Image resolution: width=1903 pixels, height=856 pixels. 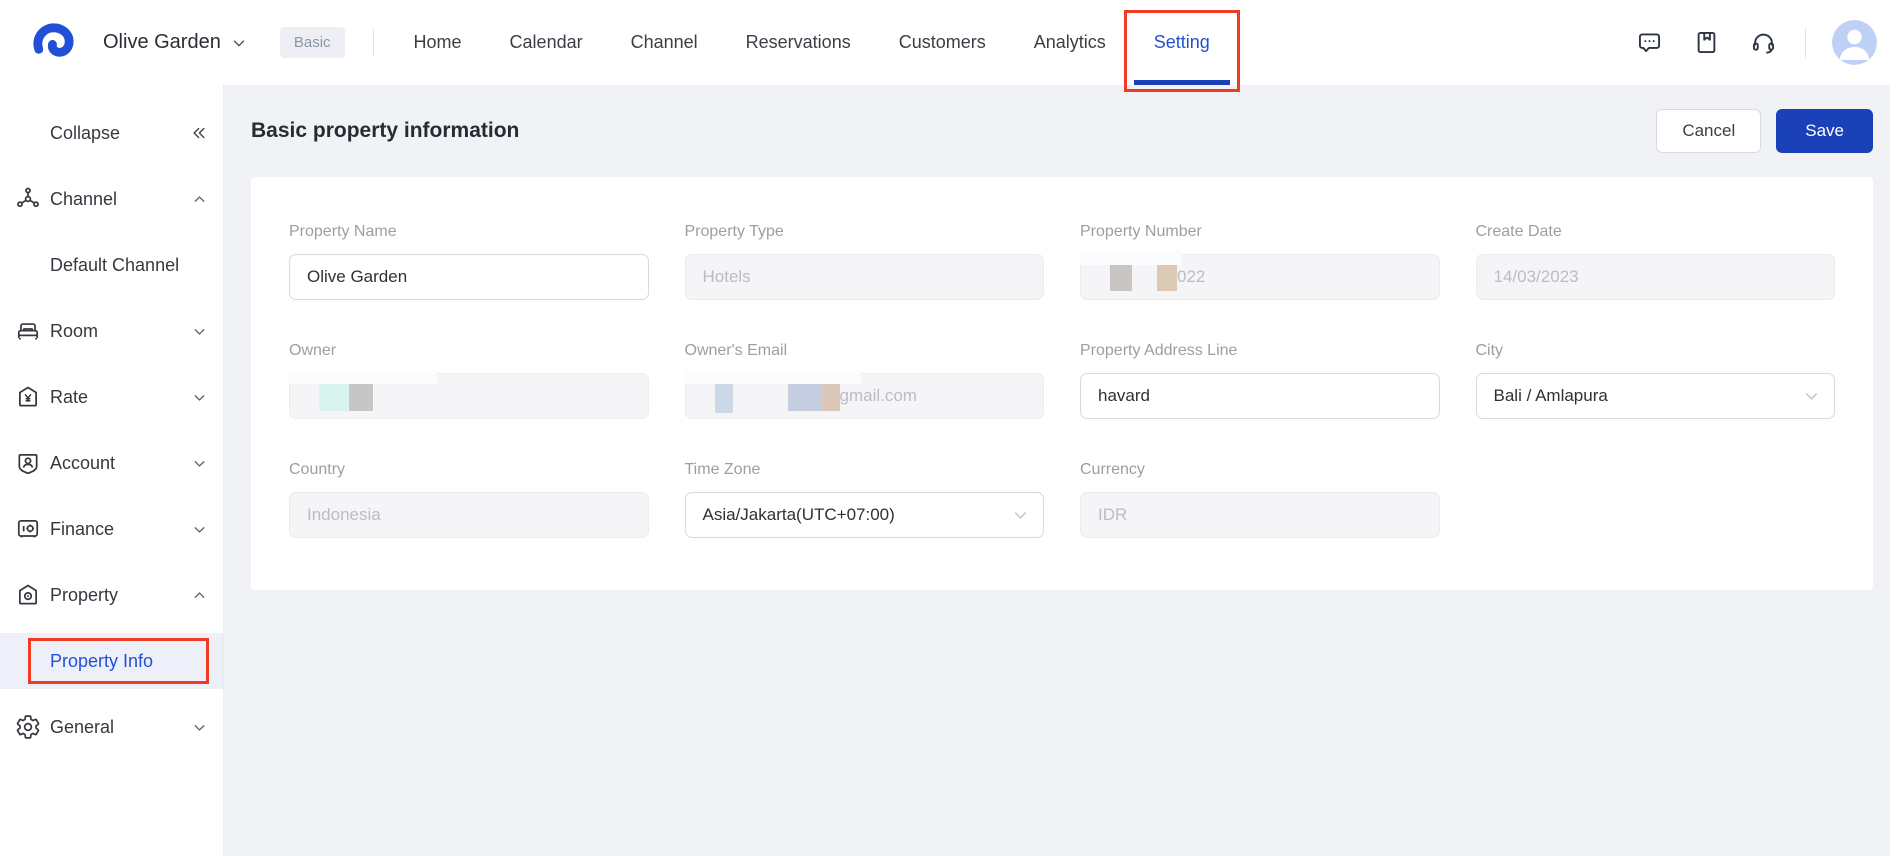 I want to click on time-zone-select: Asia/Jakarta(UTC+07:00), so click(x=864, y=515).